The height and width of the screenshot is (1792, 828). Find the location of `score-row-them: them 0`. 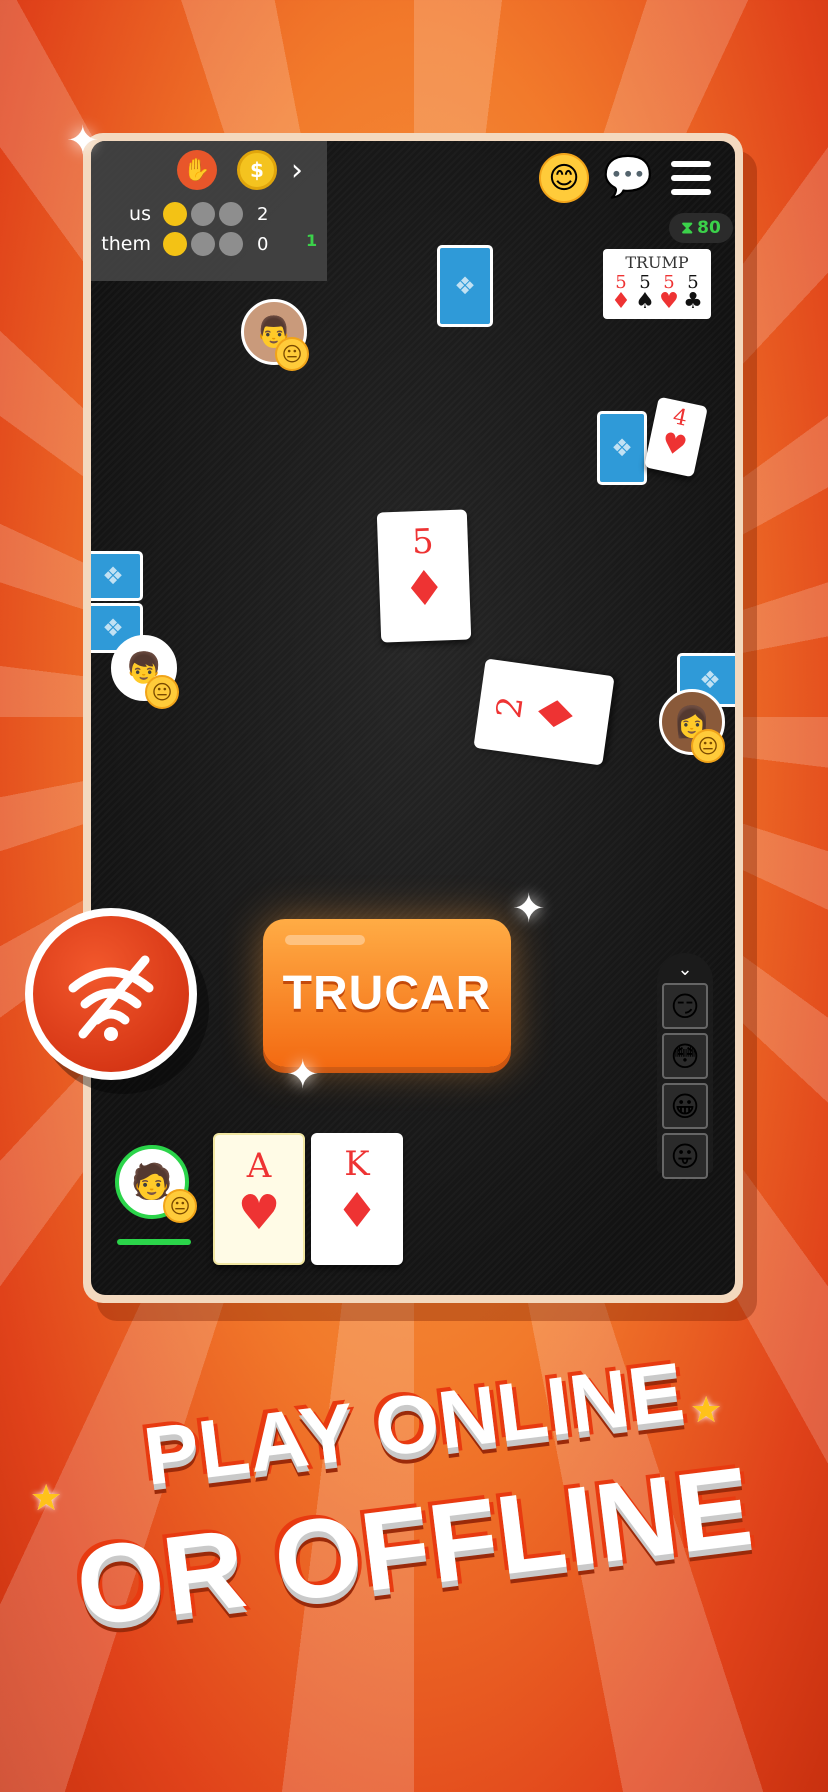

score-row-them: them 0 is located at coordinates (209, 244).